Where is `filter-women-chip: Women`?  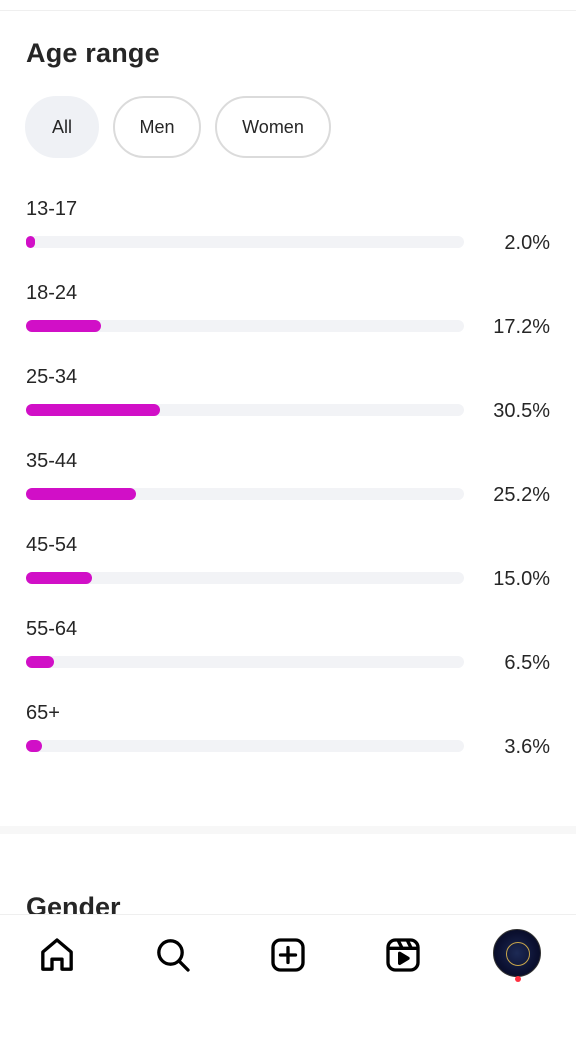
filter-women-chip: Women is located at coordinates (273, 127).